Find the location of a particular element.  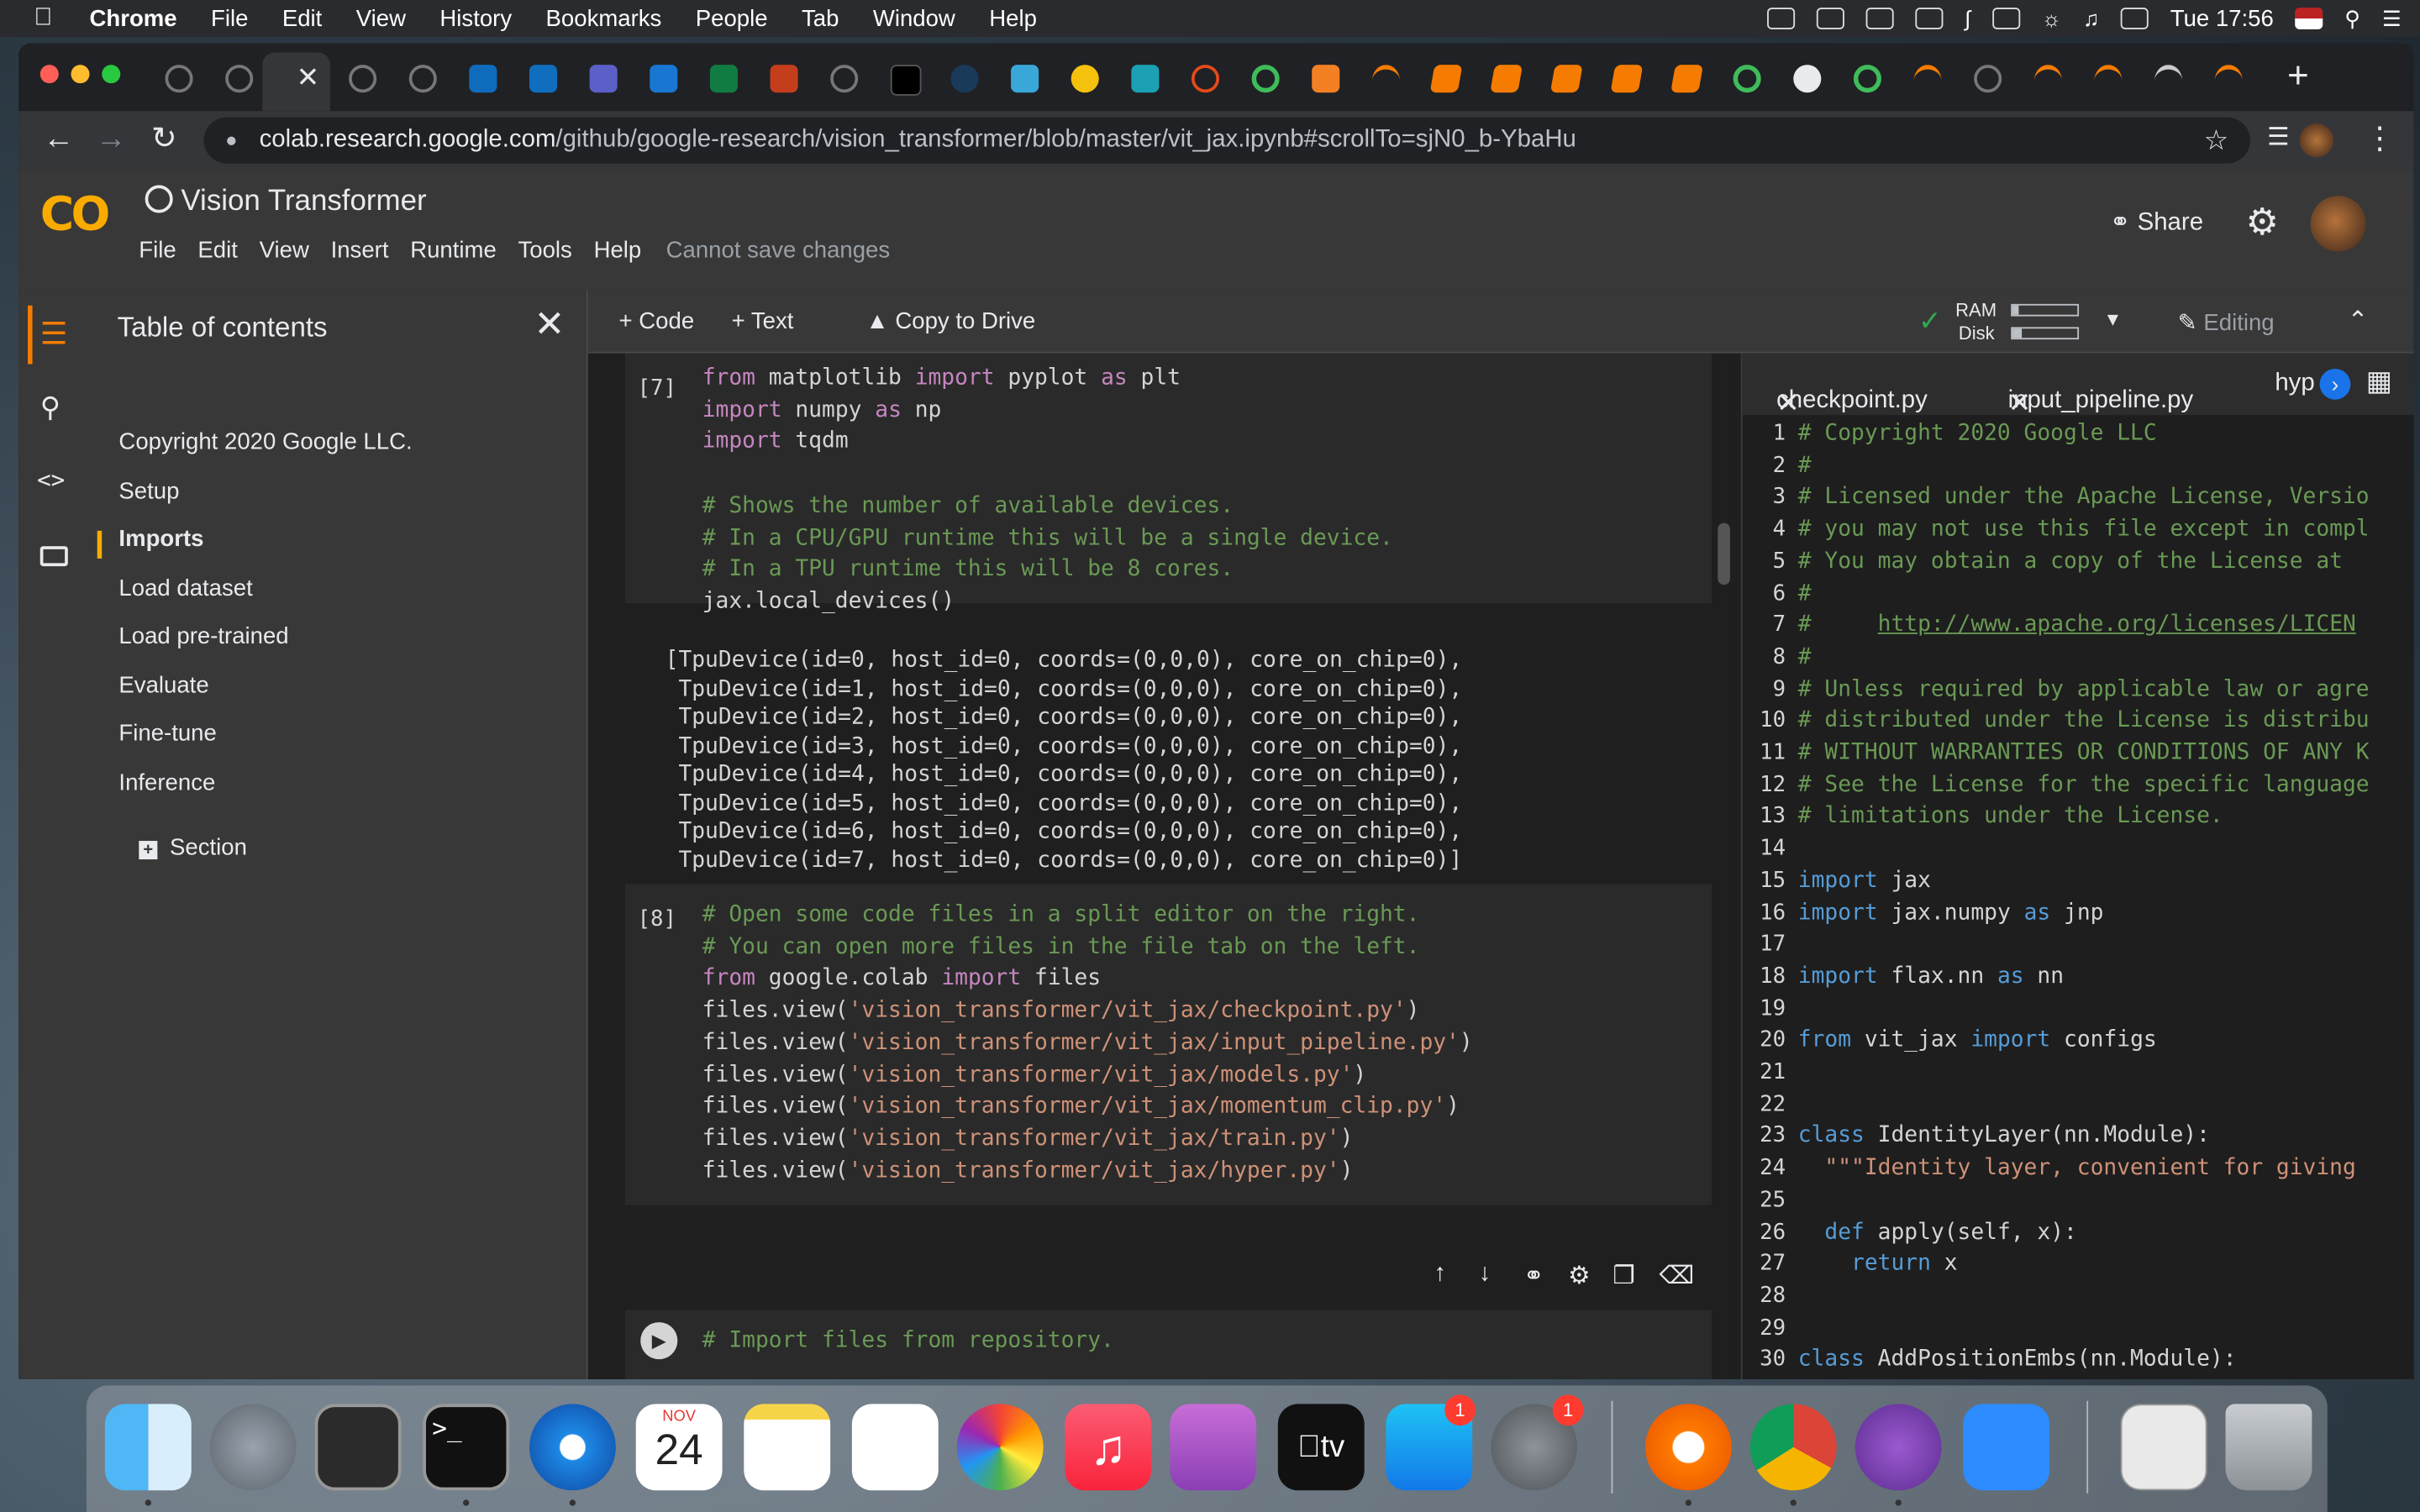

table-of-contents-icon: ☰ is located at coordinates (54, 334).